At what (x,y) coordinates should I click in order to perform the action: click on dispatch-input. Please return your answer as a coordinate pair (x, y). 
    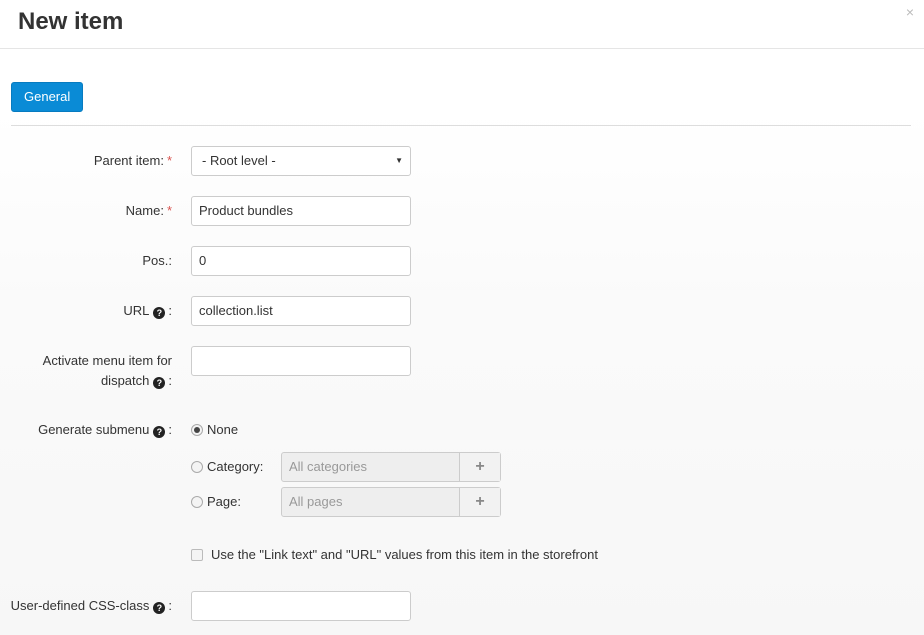
    Looking at the image, I should click on (301, 361).